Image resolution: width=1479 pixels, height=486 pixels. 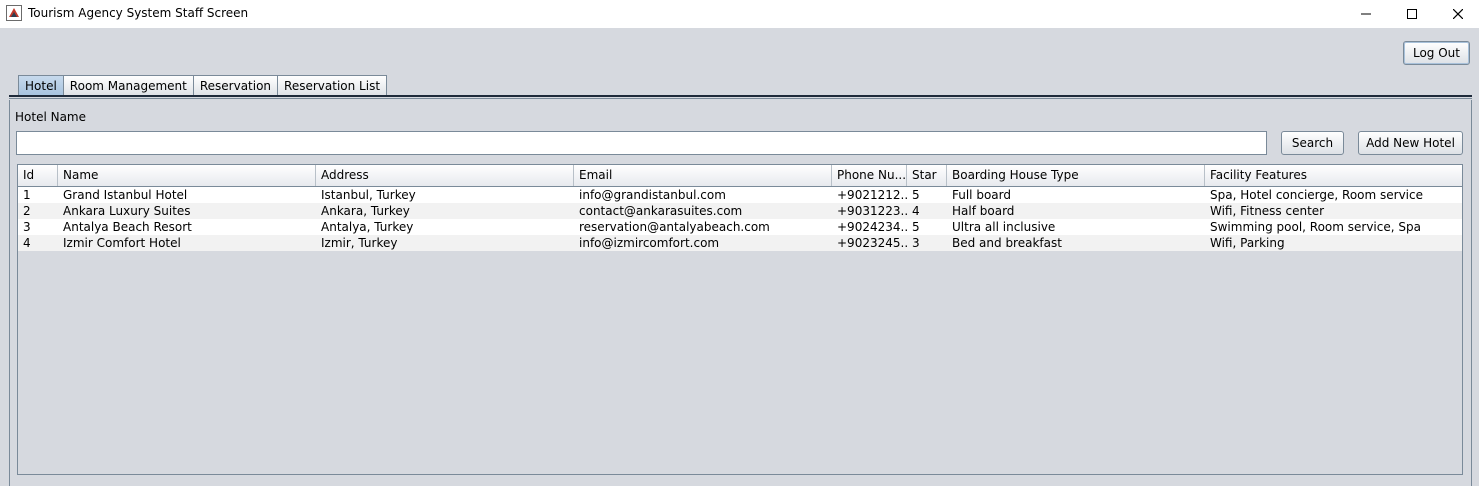 What do you see at coordinates (739, 14) in the screenshot?
I see `title-bar: Tourism Agency System Staff Screen` at bounding box center [739, 14].